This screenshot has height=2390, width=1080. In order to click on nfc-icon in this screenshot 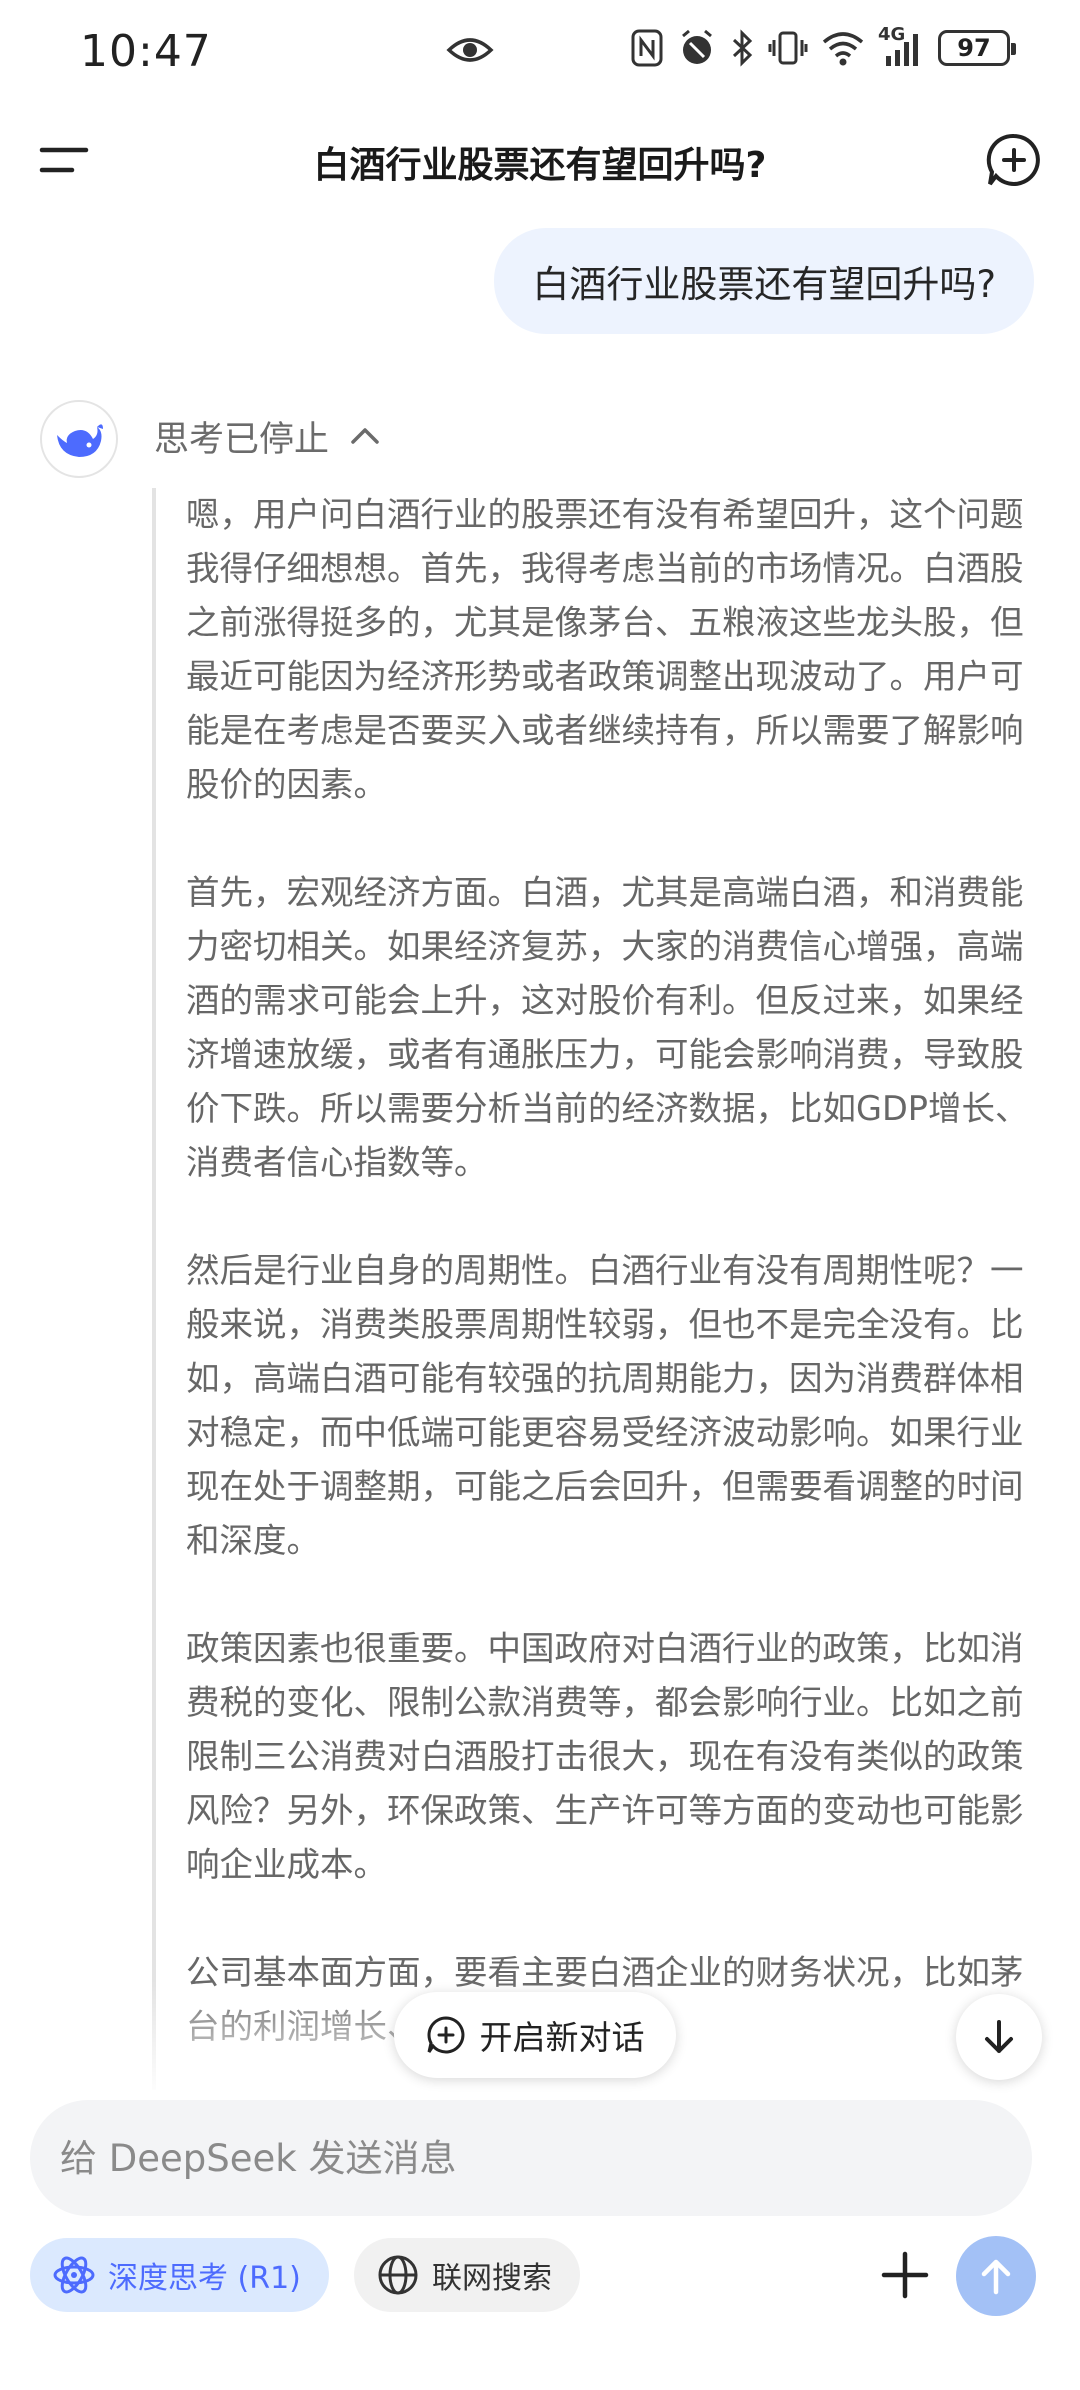, I will do `click(647, 48)`.